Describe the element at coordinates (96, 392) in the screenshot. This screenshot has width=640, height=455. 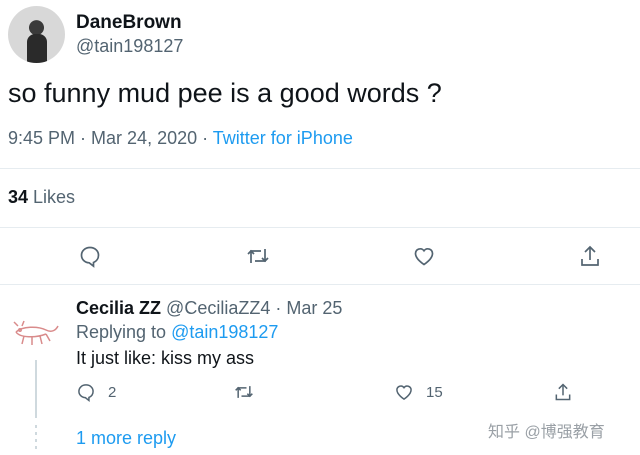
I see `reply-reply-button: 2` at that location.